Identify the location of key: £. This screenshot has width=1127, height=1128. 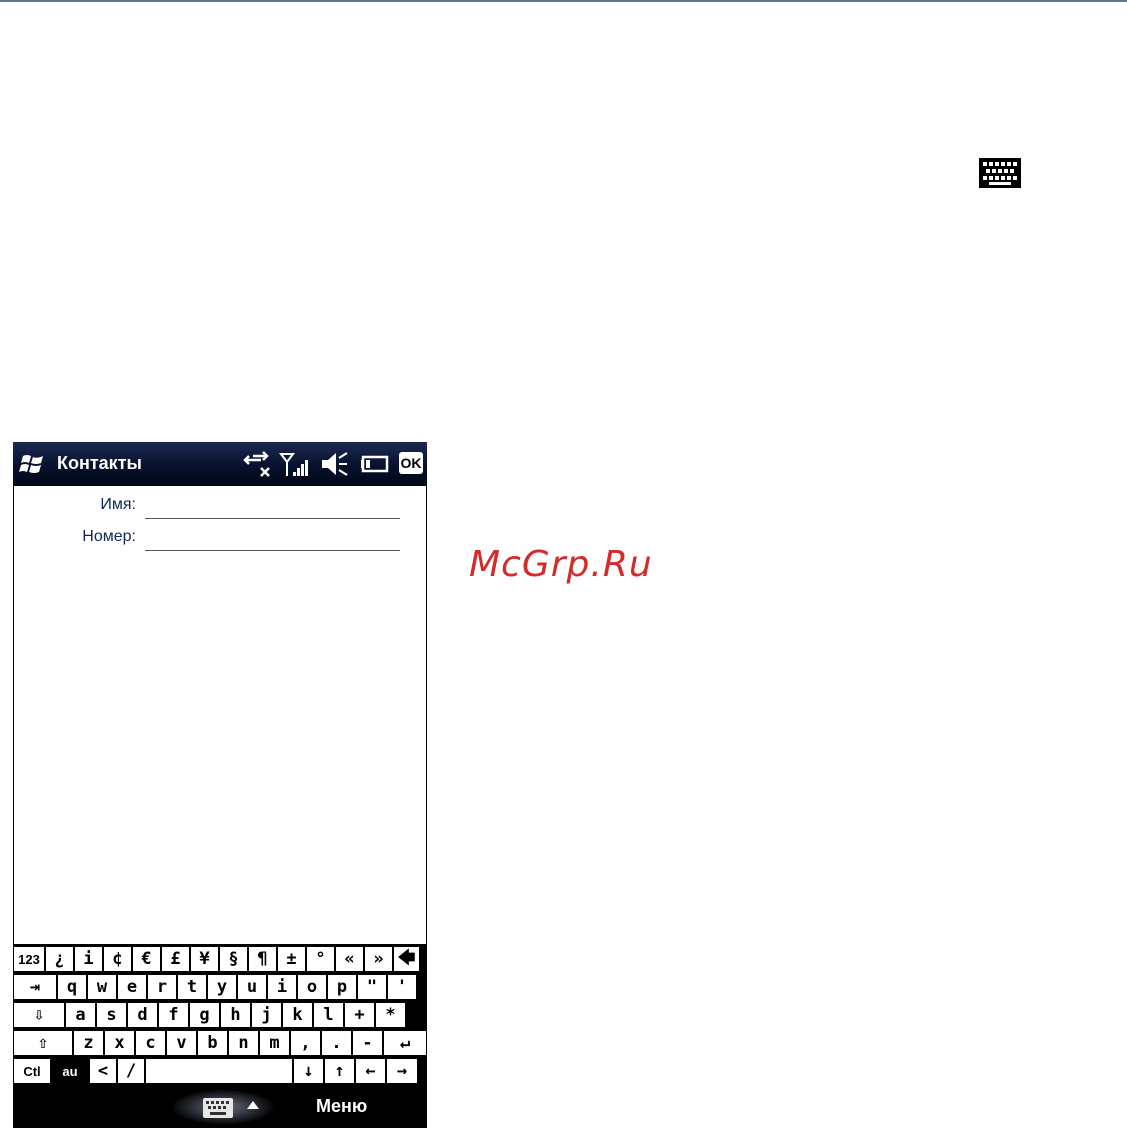
(175, 959).